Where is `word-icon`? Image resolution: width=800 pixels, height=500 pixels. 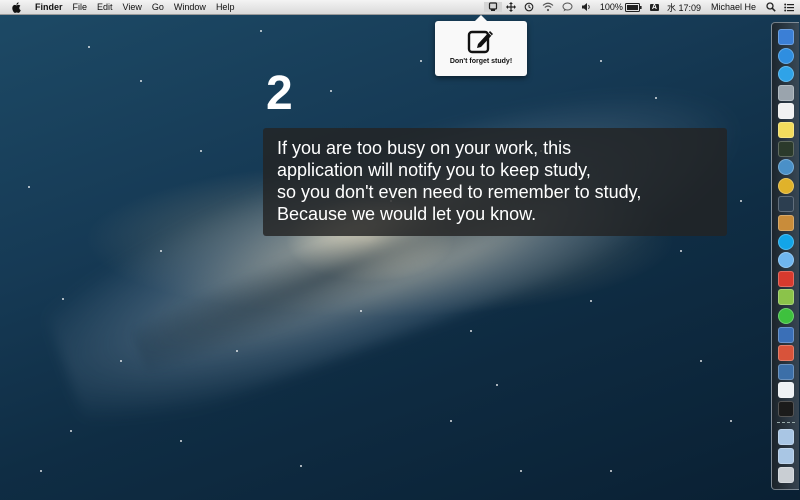
word-icon is located at coordinates (785, 390).